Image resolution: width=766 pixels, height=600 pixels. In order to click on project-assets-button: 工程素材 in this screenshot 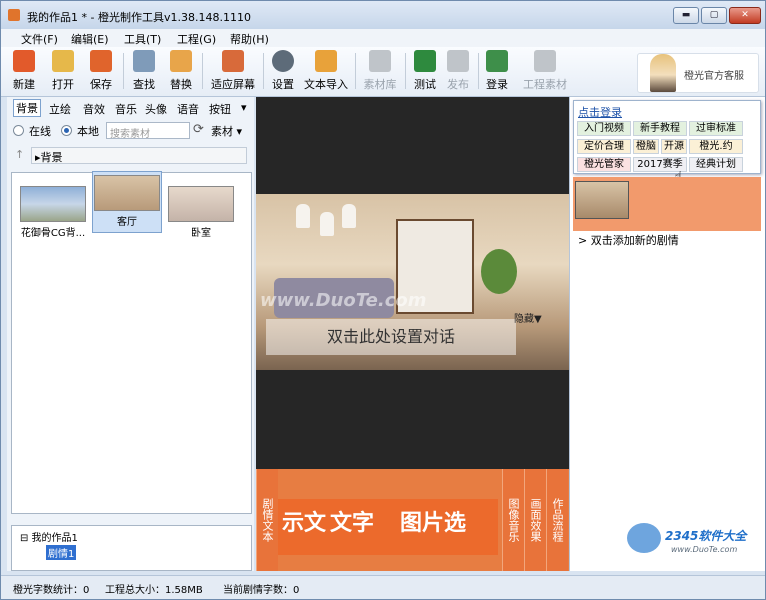, I will do `click(545, 72)`.